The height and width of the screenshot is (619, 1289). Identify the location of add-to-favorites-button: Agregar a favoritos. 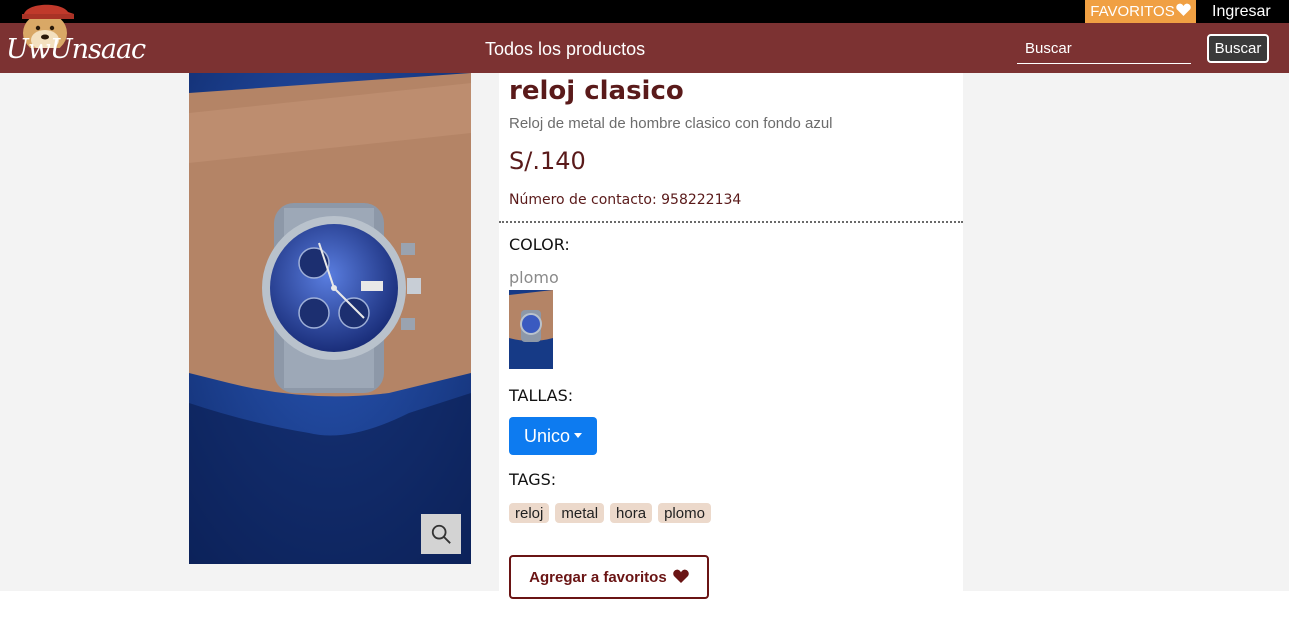
(609, 577).